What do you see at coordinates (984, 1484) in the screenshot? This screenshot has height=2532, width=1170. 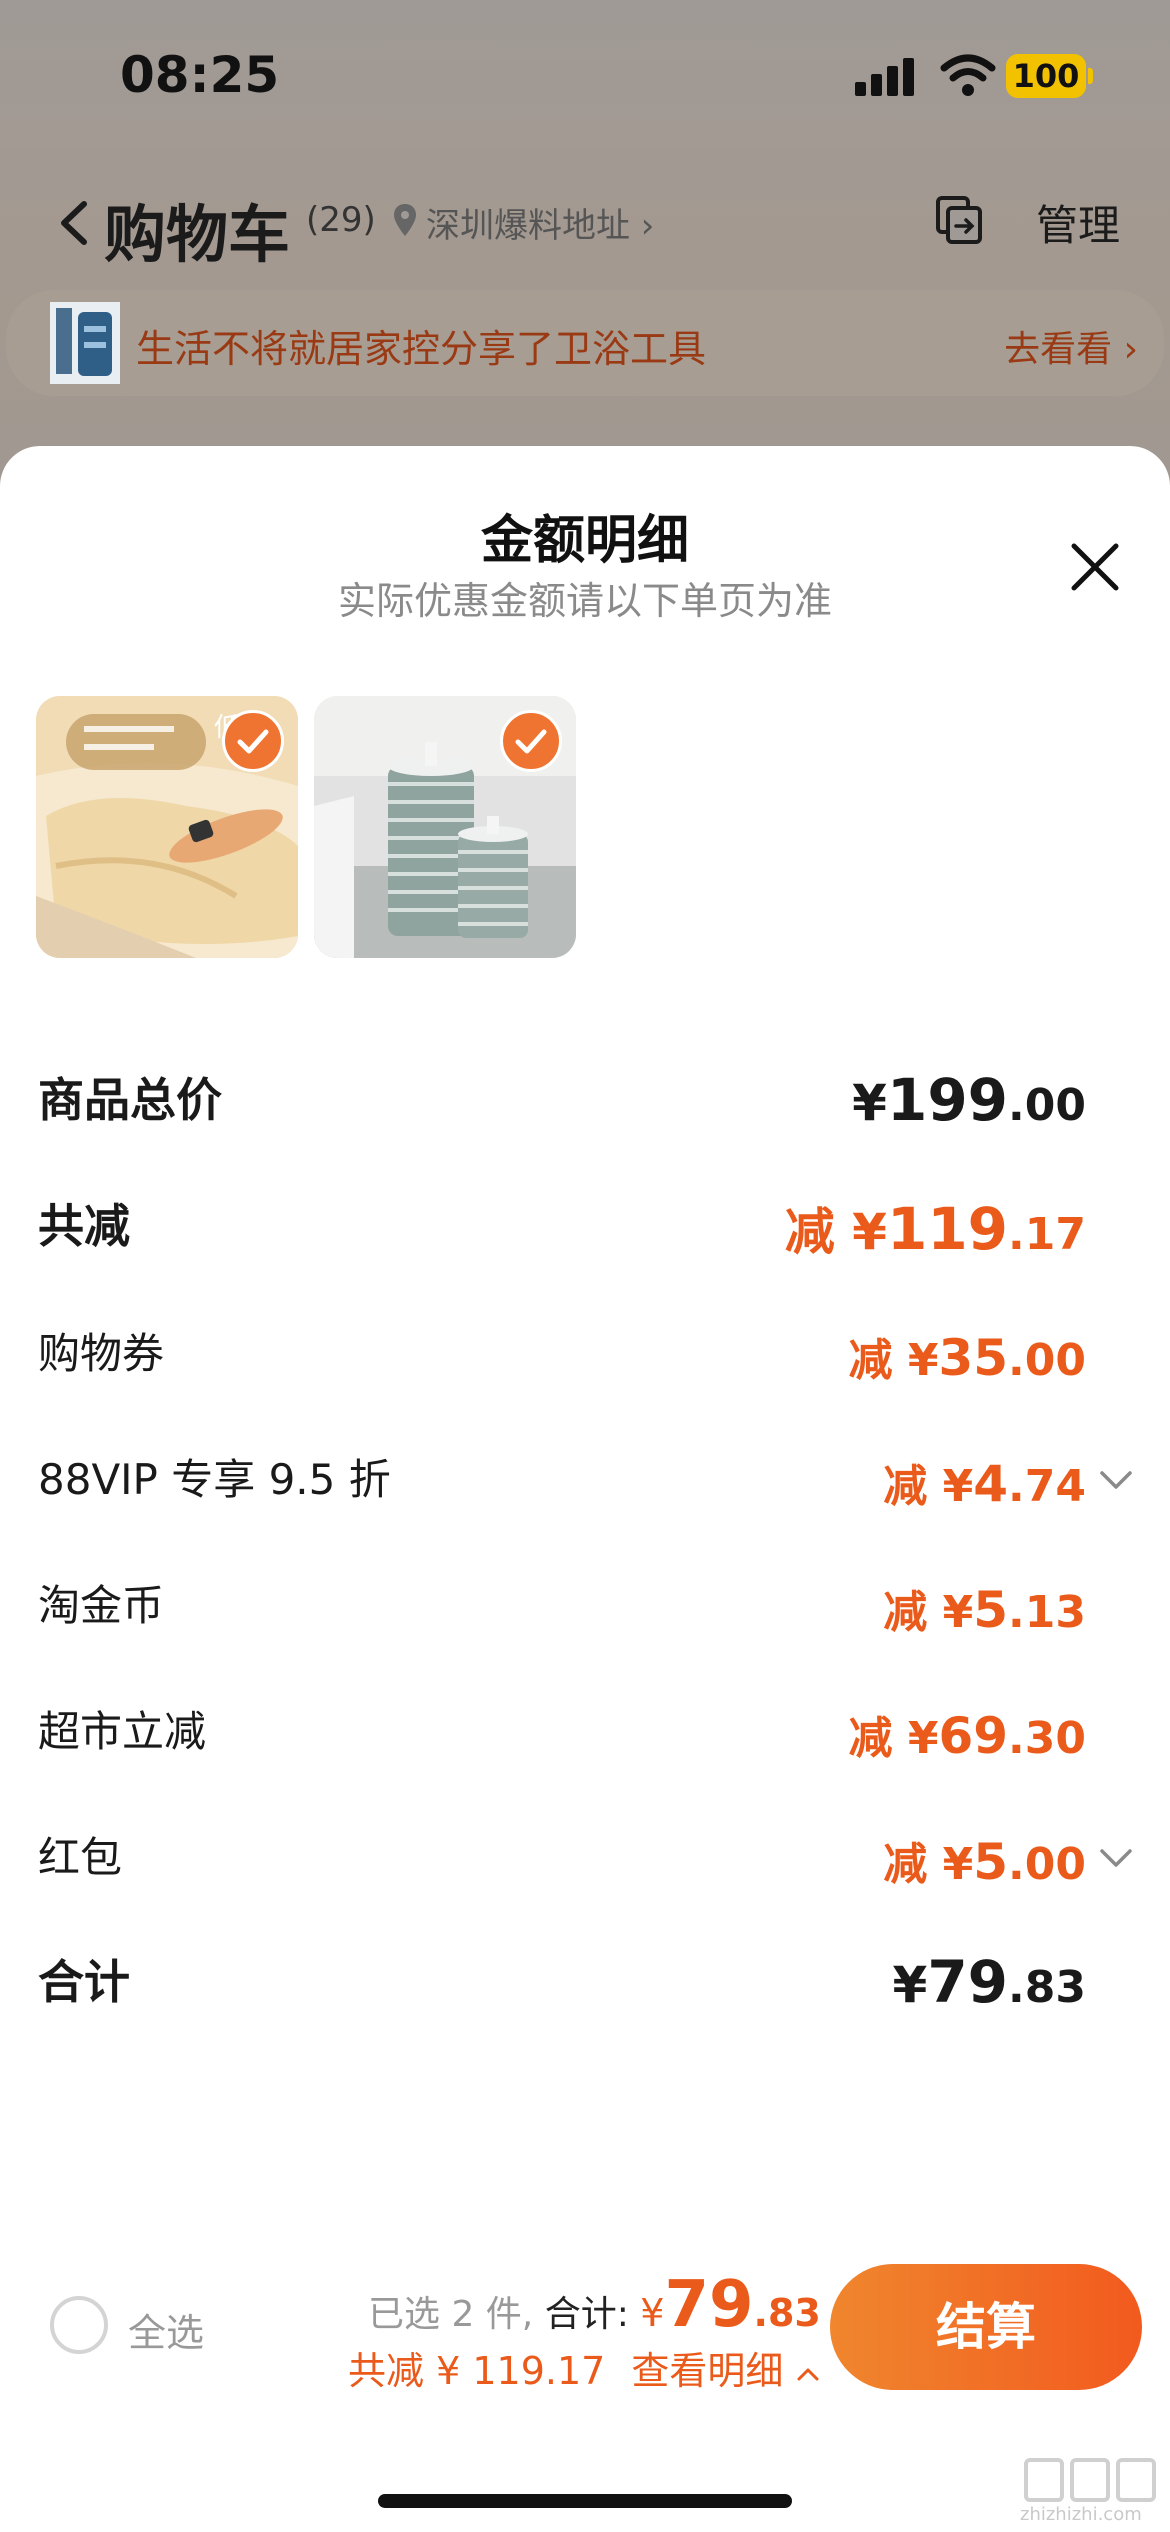 I see `row-value: 减 ¥4.74` at bounding box center [984, 1484].